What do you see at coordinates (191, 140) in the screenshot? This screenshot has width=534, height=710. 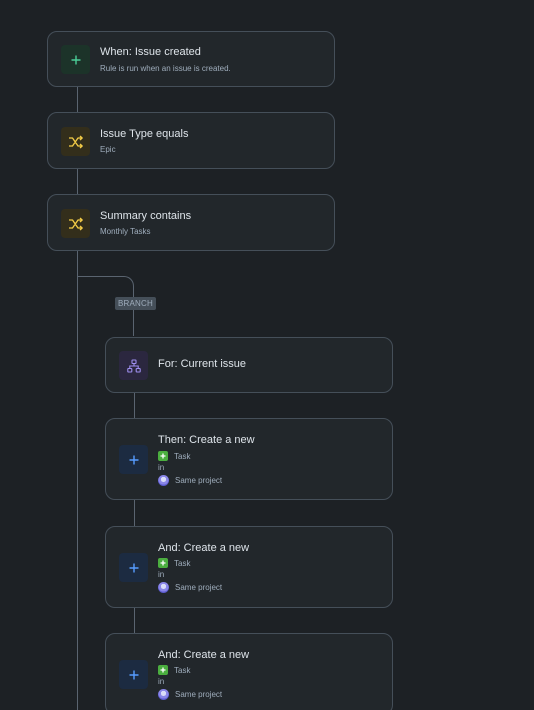 I see `condition-card: Issue Type equals Epic` at bounding box center [191, 140].